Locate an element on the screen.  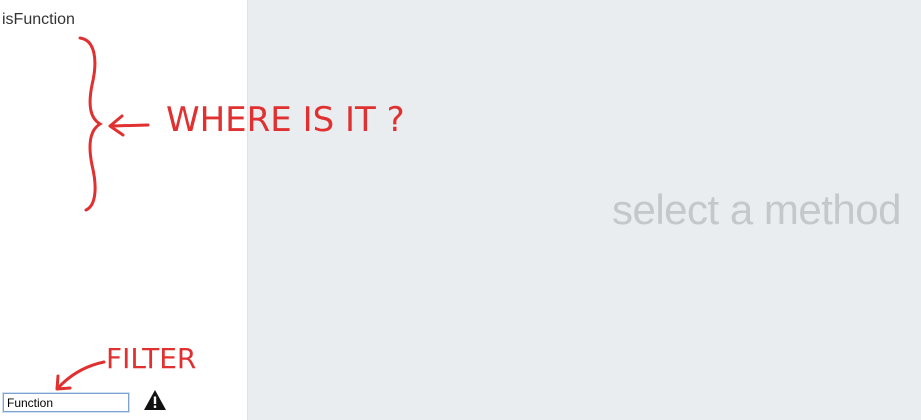
method-item-isfunction: isFunction is located at coordinates (38, 20).